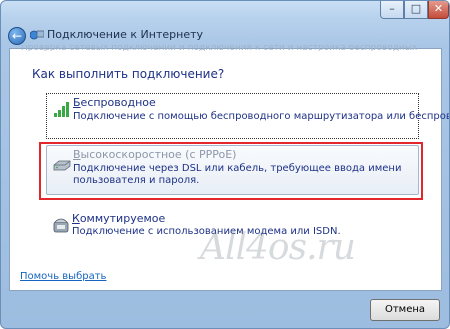 The height and width of the screenshot is (329, 450). Describe the element at coordinates (125, 34) in the screenshot. I see `window-title: Подключение к Интернету` at that location.